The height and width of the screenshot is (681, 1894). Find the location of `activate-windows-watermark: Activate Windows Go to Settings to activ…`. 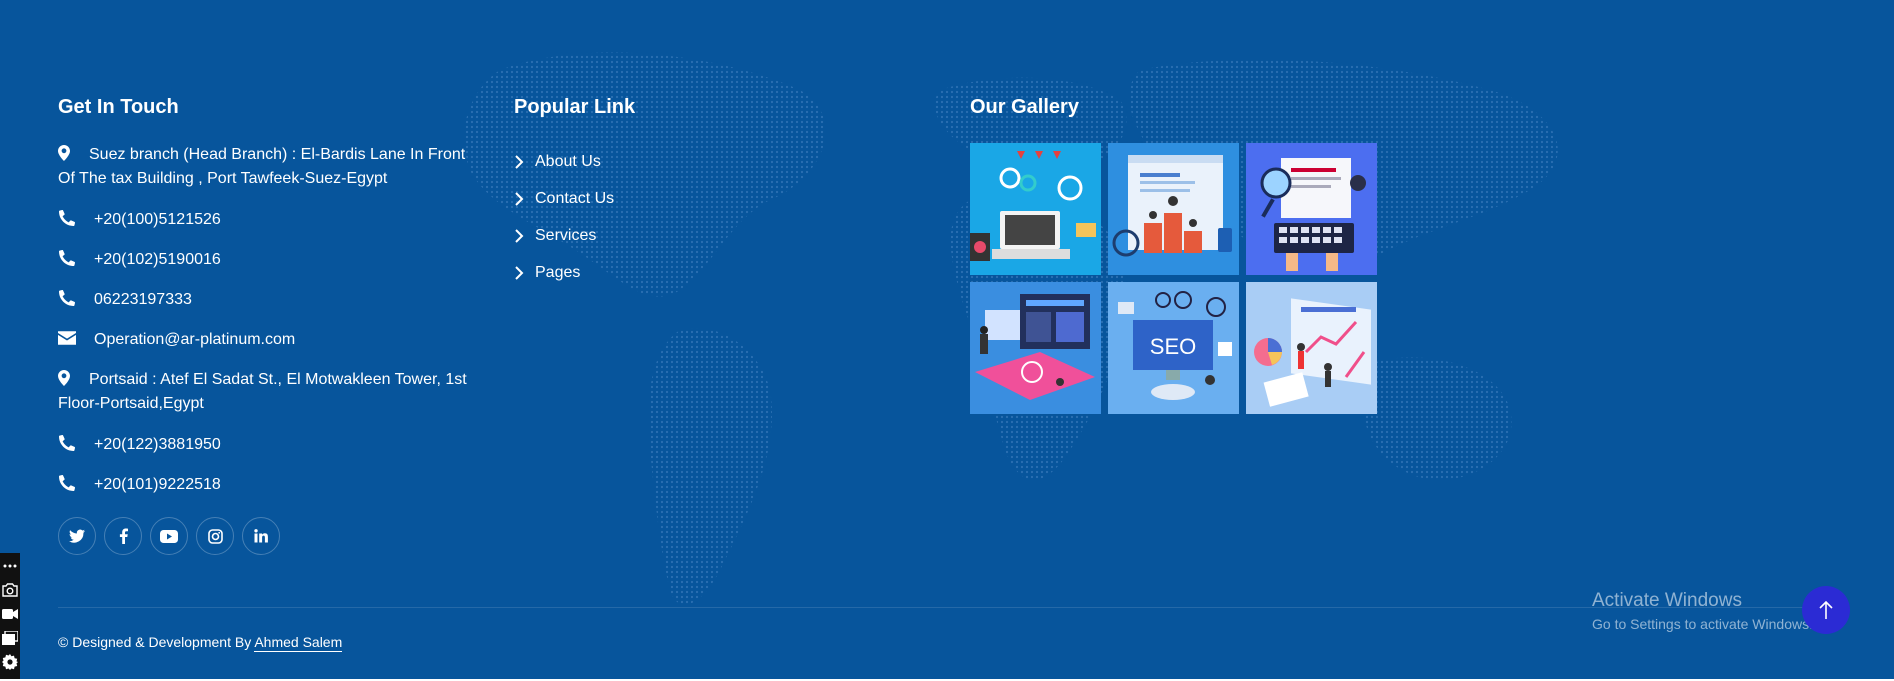

activate-windows-watermark: Activate Windows Go to Settings to activ… is located at coordinates (1702, 611).